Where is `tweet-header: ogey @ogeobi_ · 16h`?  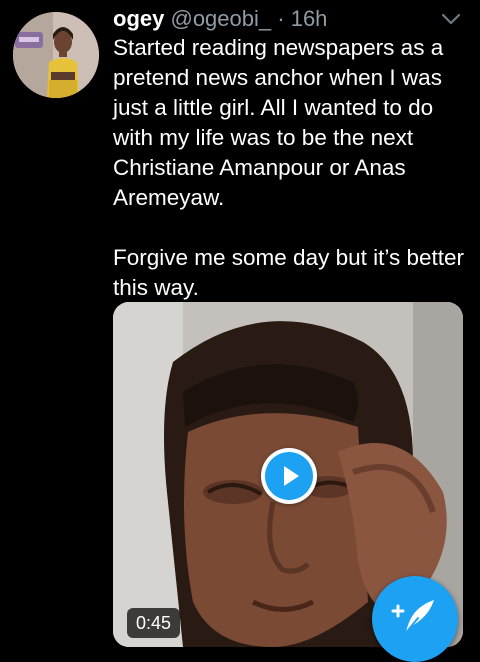
tweet-header: ogey @ogeobi_ · 16h is located at coordinates (220, 19).